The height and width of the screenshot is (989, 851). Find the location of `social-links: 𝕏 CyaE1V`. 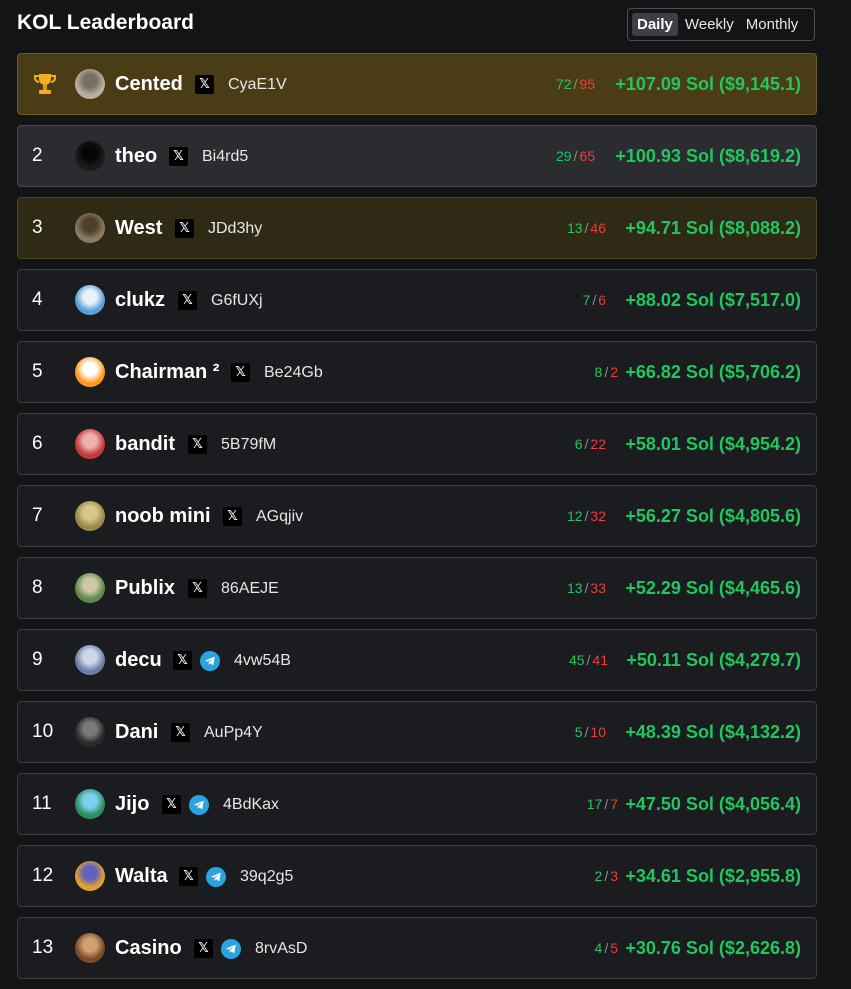

social-links: 𝕏 CyaE1V is located at coordinates (241, 84).